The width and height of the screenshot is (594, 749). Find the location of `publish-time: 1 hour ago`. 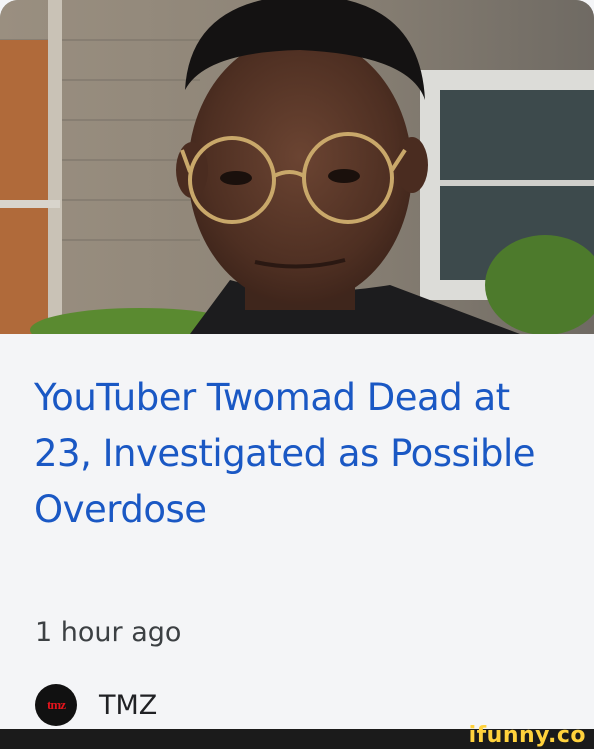

publish-time: 1 hour ago is located at coordinates (108, 632).